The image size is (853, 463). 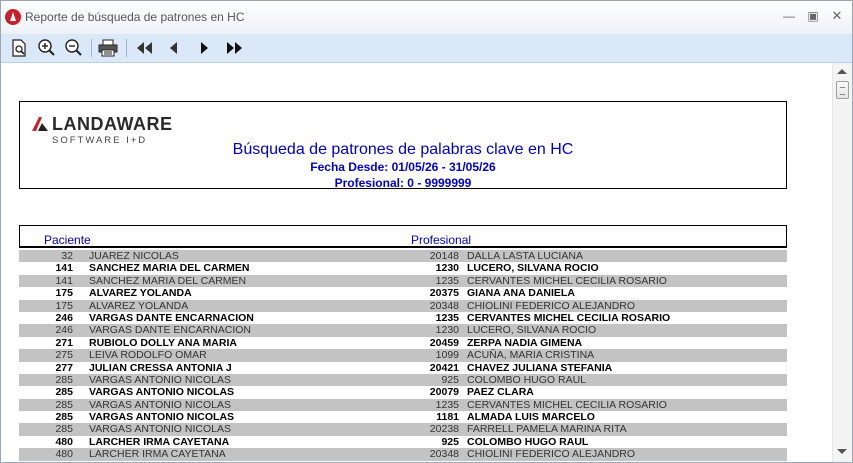 I want to click on professional-name: GIANA ANA DANIELA, so click(x=521, y=293).